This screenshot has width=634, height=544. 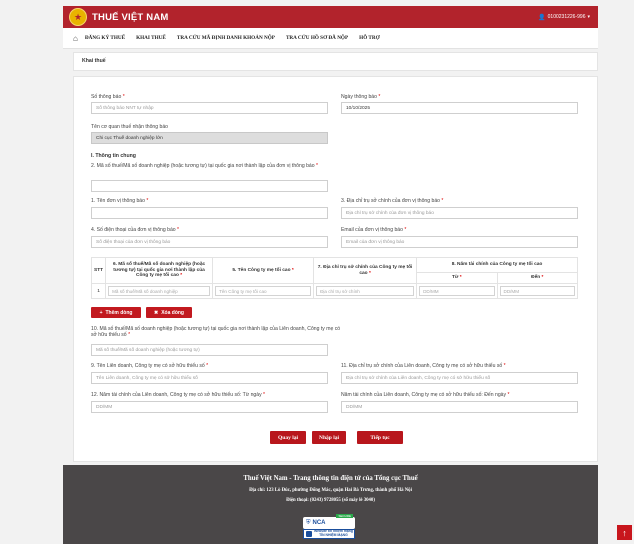 What do you see at coordinates (361, 97) in the screenshot?
I see `ngay-thong-bao-label: Ngày thông báo *` at bounding box center [361, 97].